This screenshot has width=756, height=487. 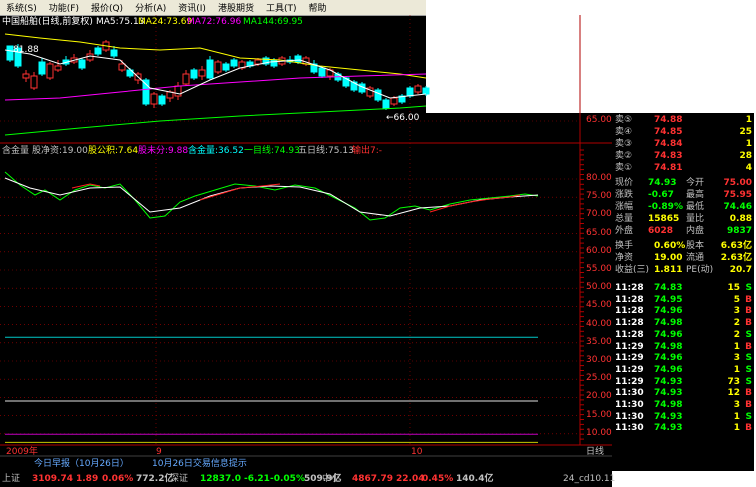 What do you see at coordinates (403, 118) in the screenshot?
I see `low-marker: ←66.00` at bounding box center [403, 118].